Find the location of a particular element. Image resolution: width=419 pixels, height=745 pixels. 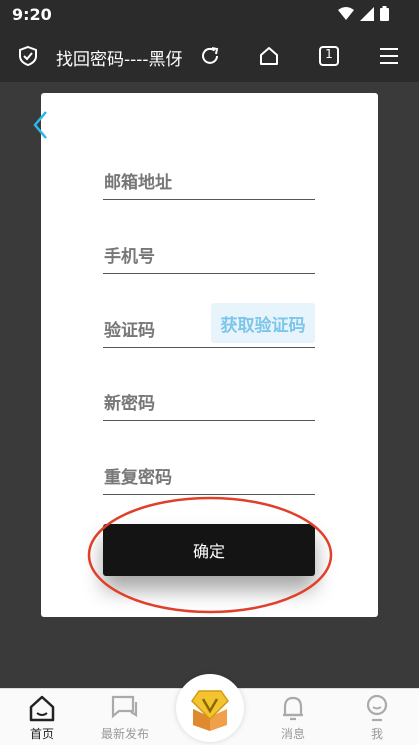

status-time: 9:20 is located at coordinates (32, 14).